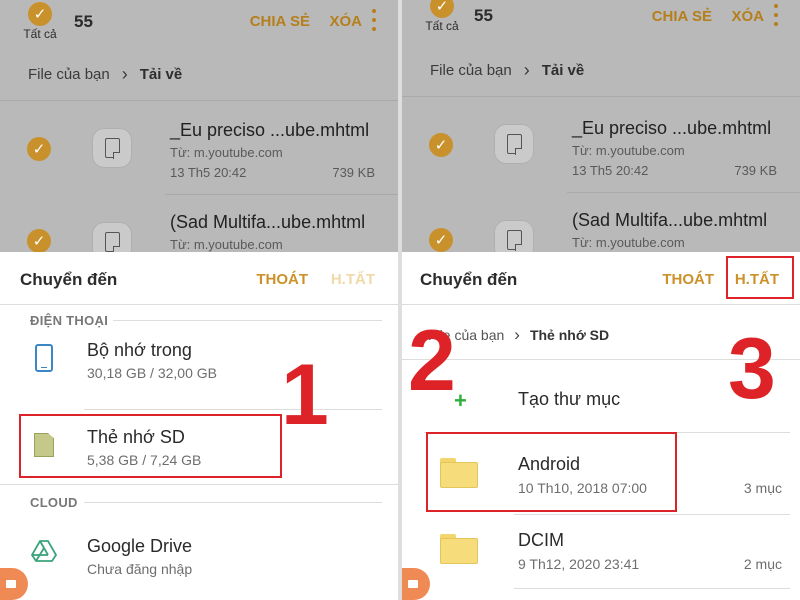 The image size is (800, 600). What do you see at coordinates (762, 564) in the screenshot?
I see `folder-item-count: 2 mục` at bounding box center [762, 564].